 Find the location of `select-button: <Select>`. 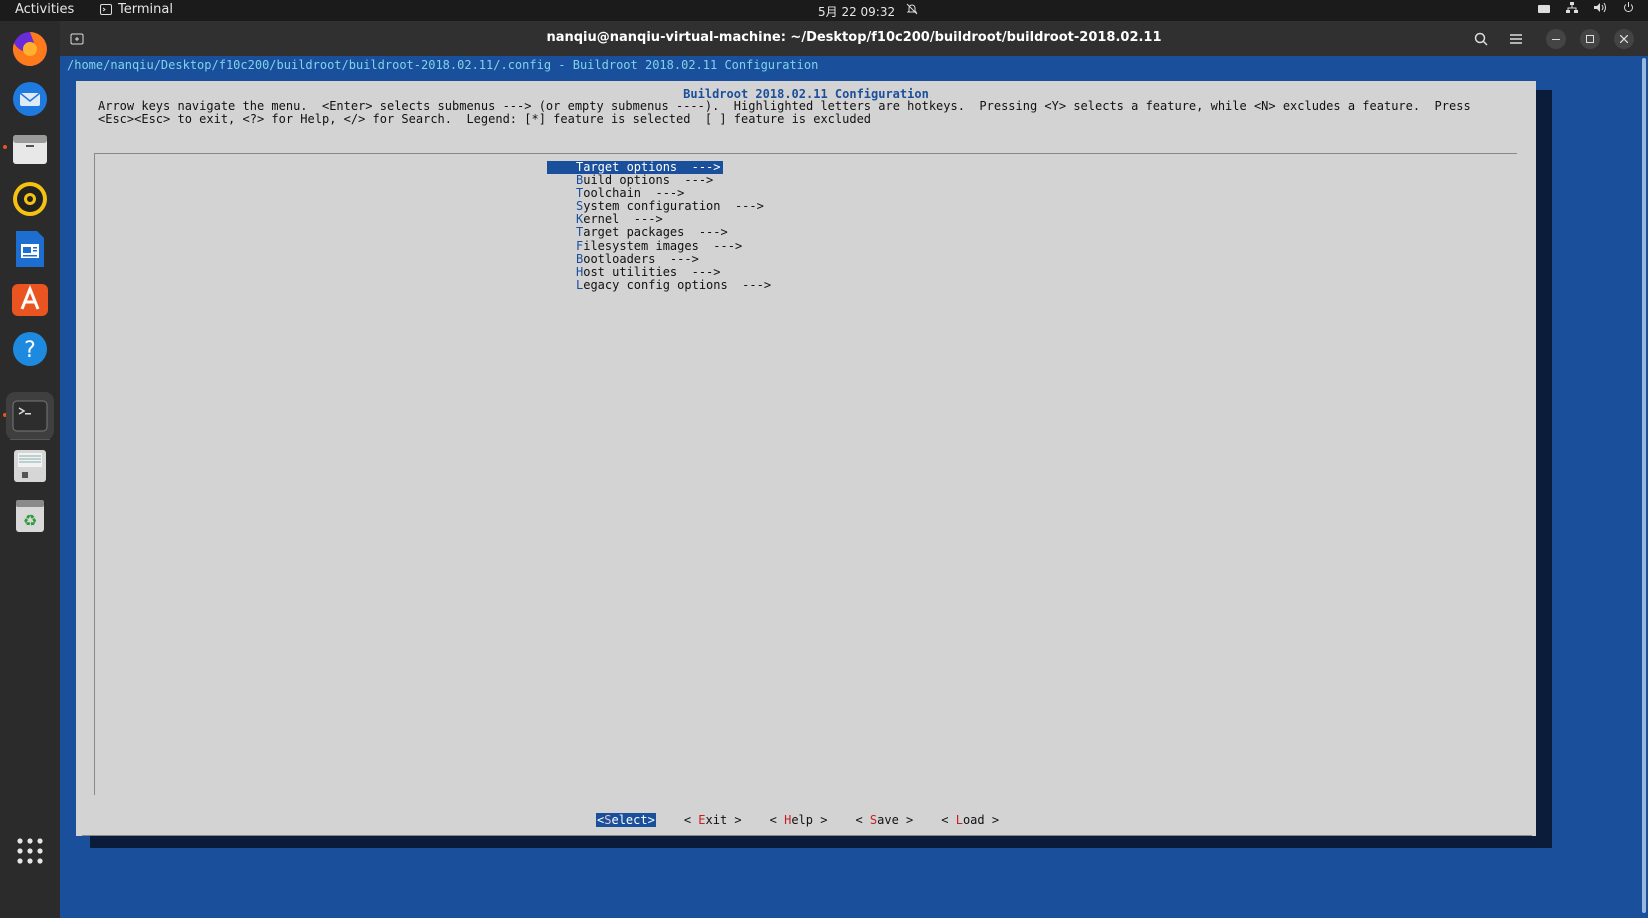

select-button: <Select> is located at coordinates (626, 820).